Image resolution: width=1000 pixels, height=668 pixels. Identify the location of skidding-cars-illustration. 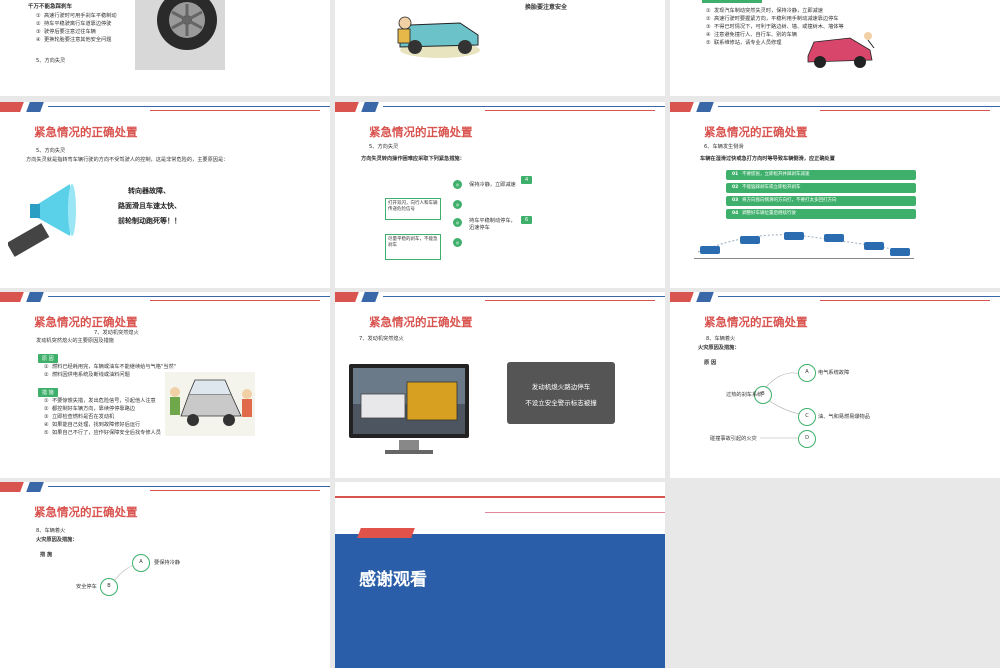
(804, 245).